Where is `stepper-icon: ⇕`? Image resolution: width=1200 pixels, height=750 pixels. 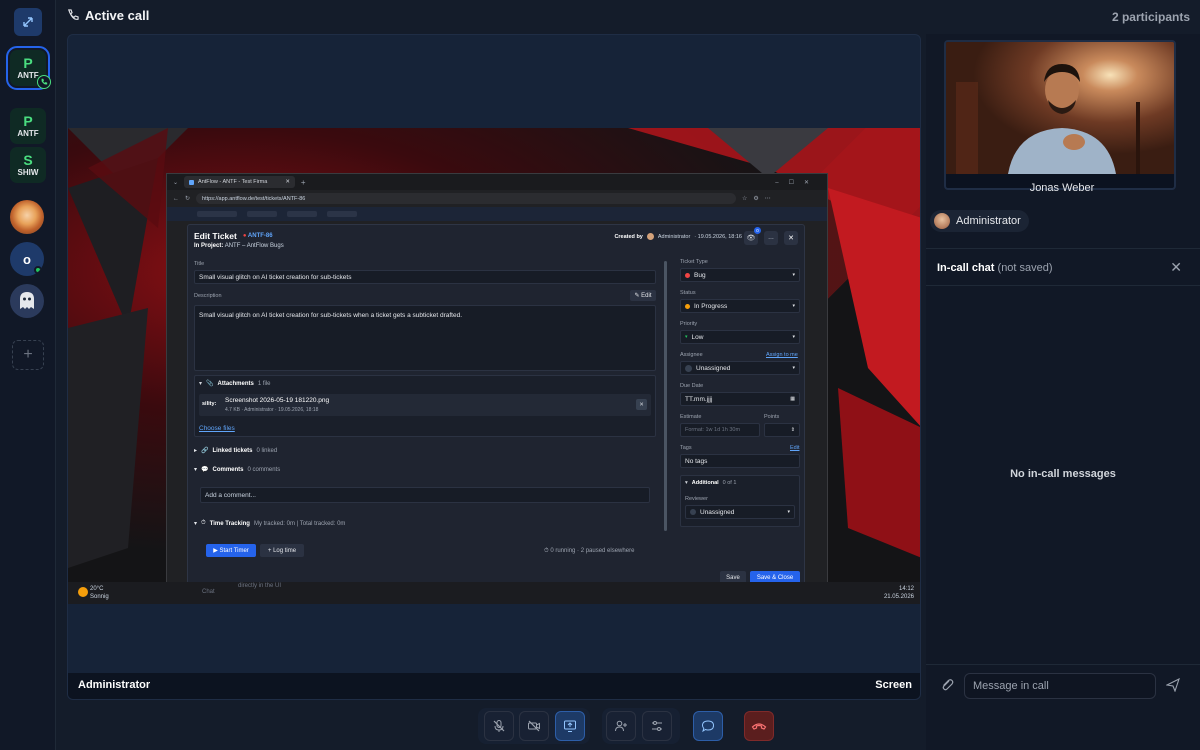
stepper-icon: ⇕ is located at coordinates (793, 430).